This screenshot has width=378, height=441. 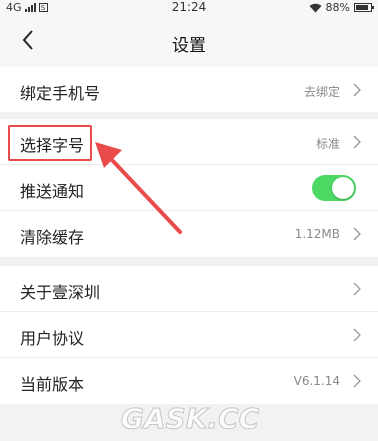 What do you see at coordinates (138, 188) in the screenshot?
I see `pointer-arrow-icon` at bounding box center [138, 188].